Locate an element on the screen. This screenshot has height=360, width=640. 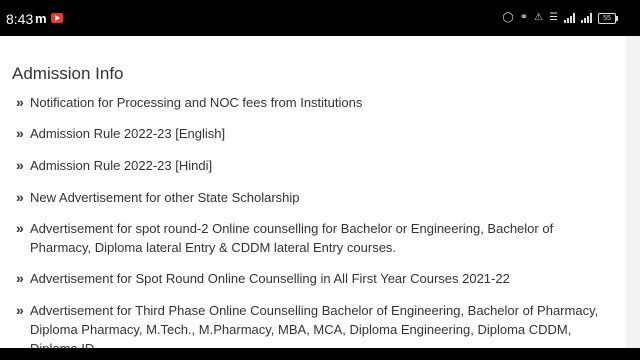
status-icons: ◯ ⚭ ⚠ ☰ 55 is located at coordinates (560, 18).